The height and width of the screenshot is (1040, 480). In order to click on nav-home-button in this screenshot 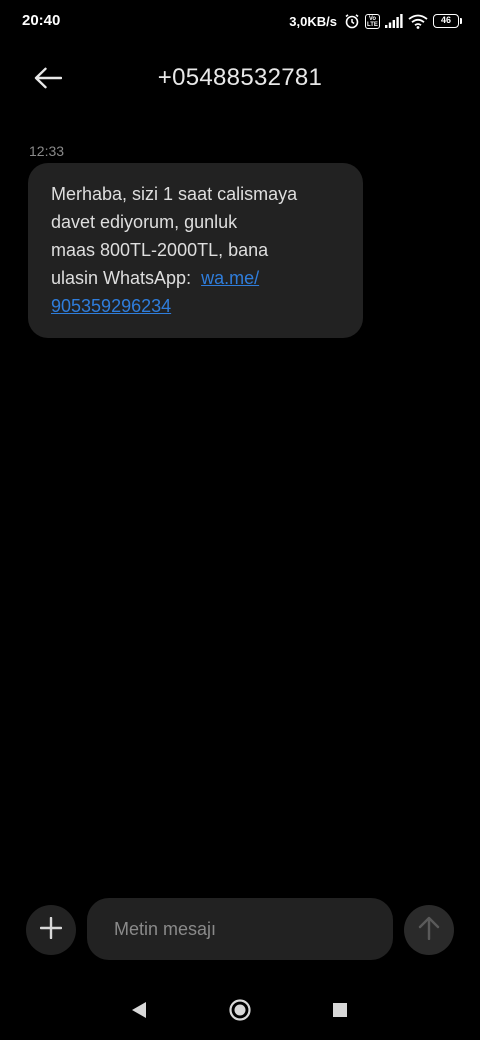, I will do `click(240, 1012)`.